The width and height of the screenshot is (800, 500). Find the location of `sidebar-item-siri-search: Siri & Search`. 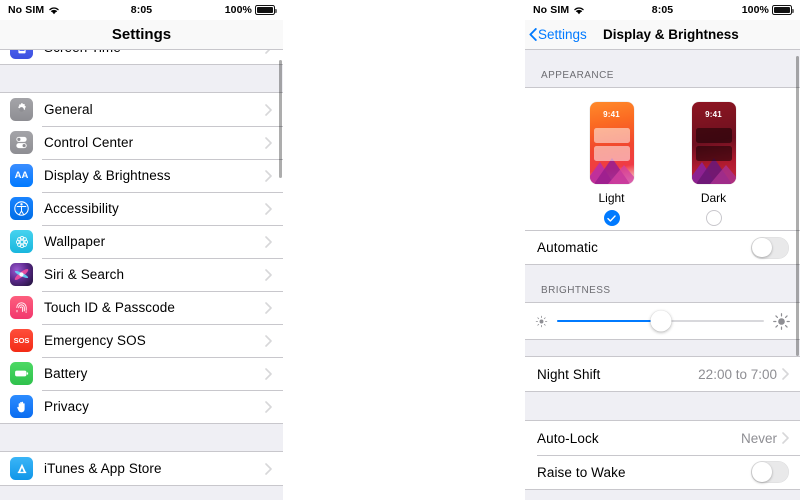

sidebar-item-siri-search: Siri & Search is located at coordinates (141, 274).